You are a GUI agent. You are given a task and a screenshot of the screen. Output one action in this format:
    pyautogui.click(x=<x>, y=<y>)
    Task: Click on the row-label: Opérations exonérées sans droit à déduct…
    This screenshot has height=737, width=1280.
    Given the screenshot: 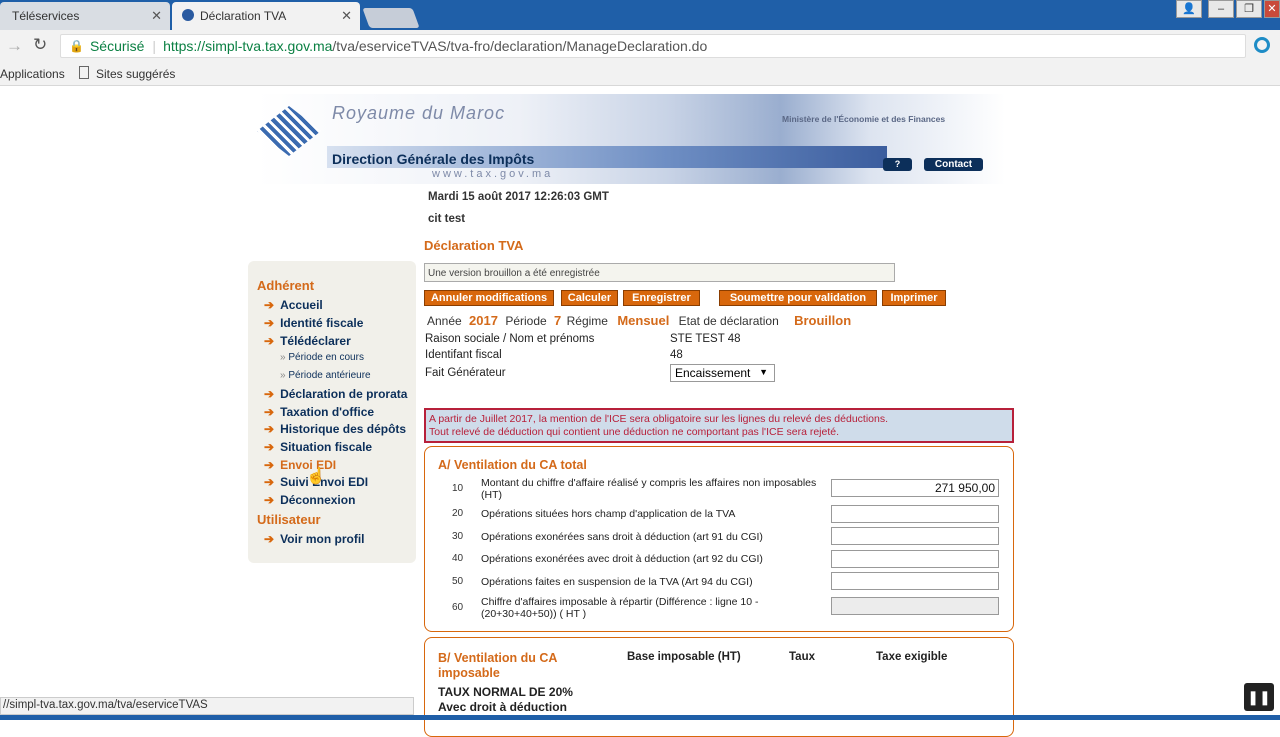 What is the action you would take?
    pyautogui.click(x=622, y=537)
    